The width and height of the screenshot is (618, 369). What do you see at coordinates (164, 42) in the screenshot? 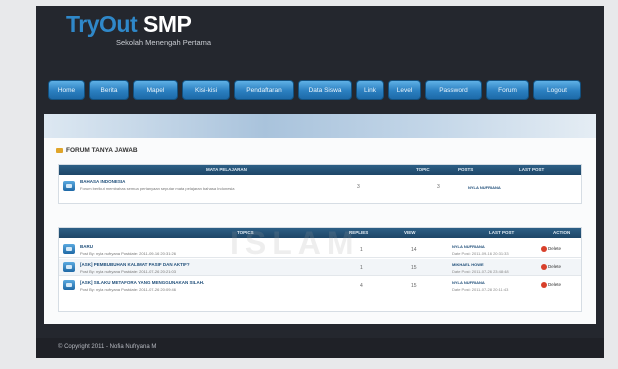
I see `logo-subtitle: Sekolah Menengah Pertama` at bounding box center [164, 42].